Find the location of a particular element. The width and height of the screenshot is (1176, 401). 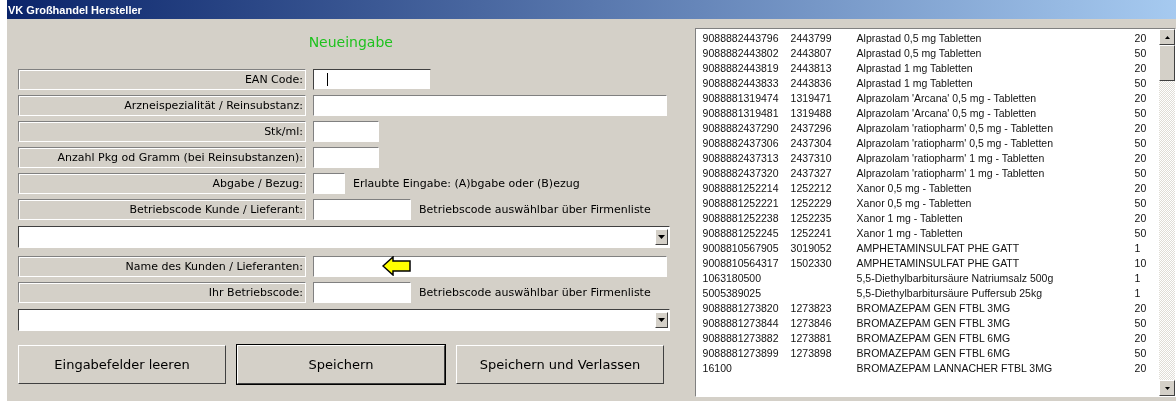

list-cell-text: Alprastad 0,5 mg Tabletten is located at coordinates (919, 53).